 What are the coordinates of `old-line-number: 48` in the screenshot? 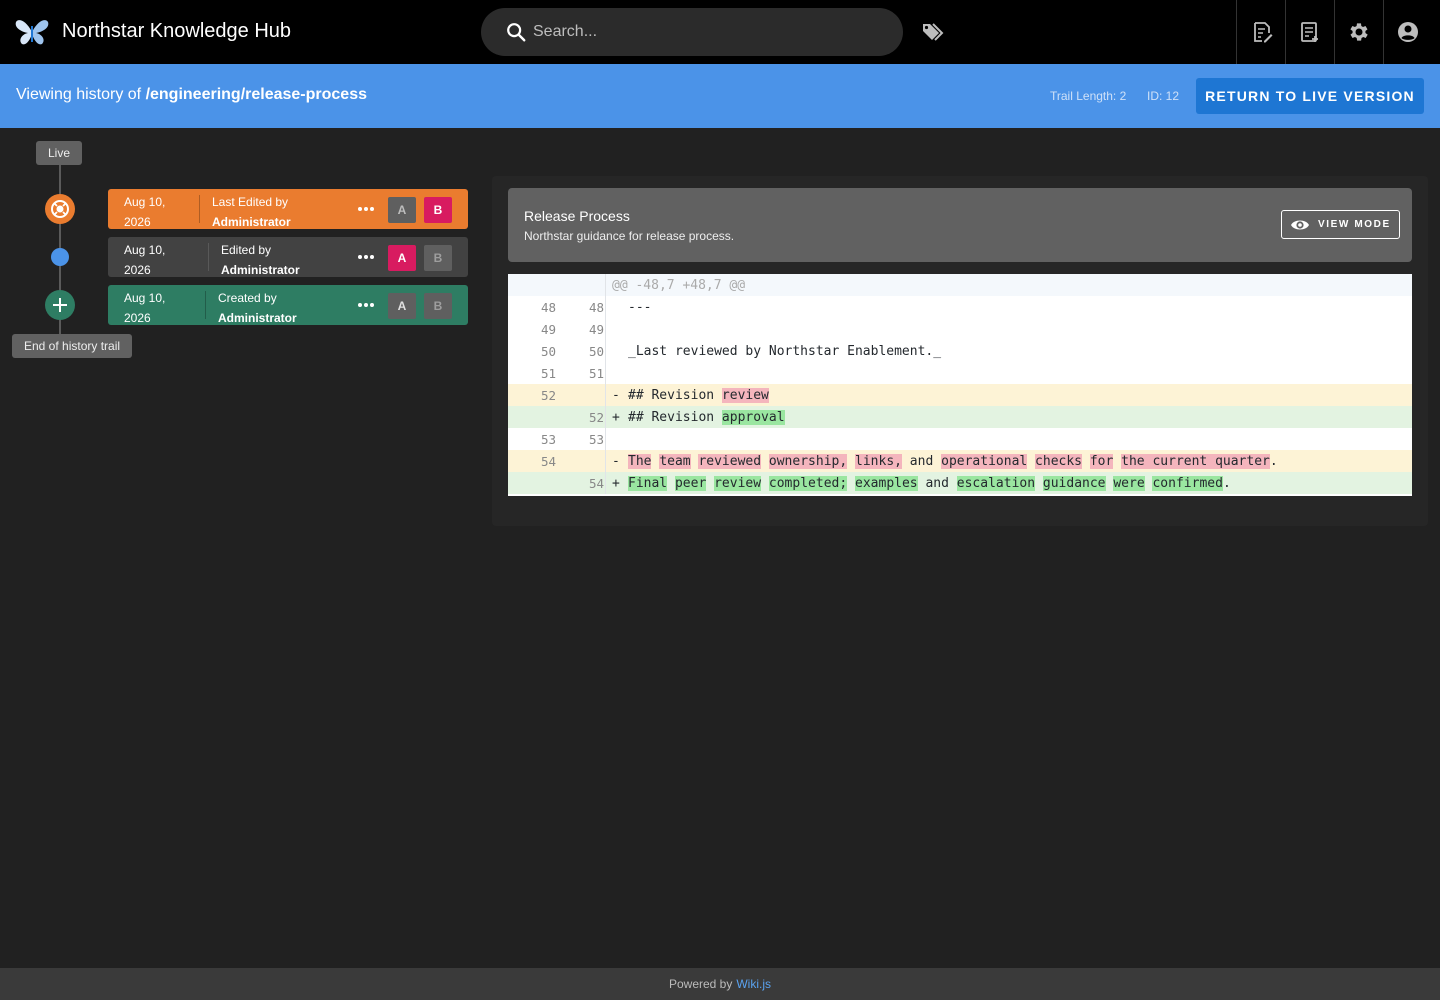 It's located at (548, 307).